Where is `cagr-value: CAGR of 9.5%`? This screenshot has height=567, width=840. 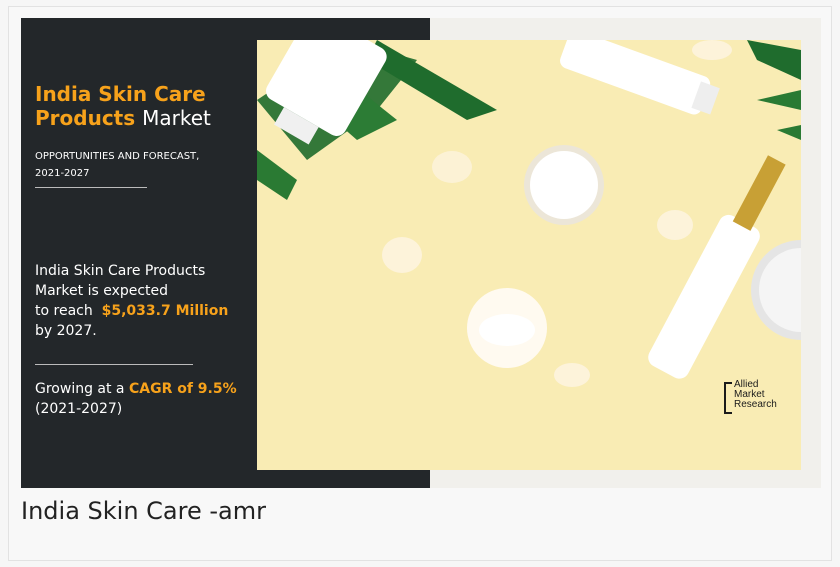
cagr-value: CAGR of 9.5% is located at coordinates (182, 389).